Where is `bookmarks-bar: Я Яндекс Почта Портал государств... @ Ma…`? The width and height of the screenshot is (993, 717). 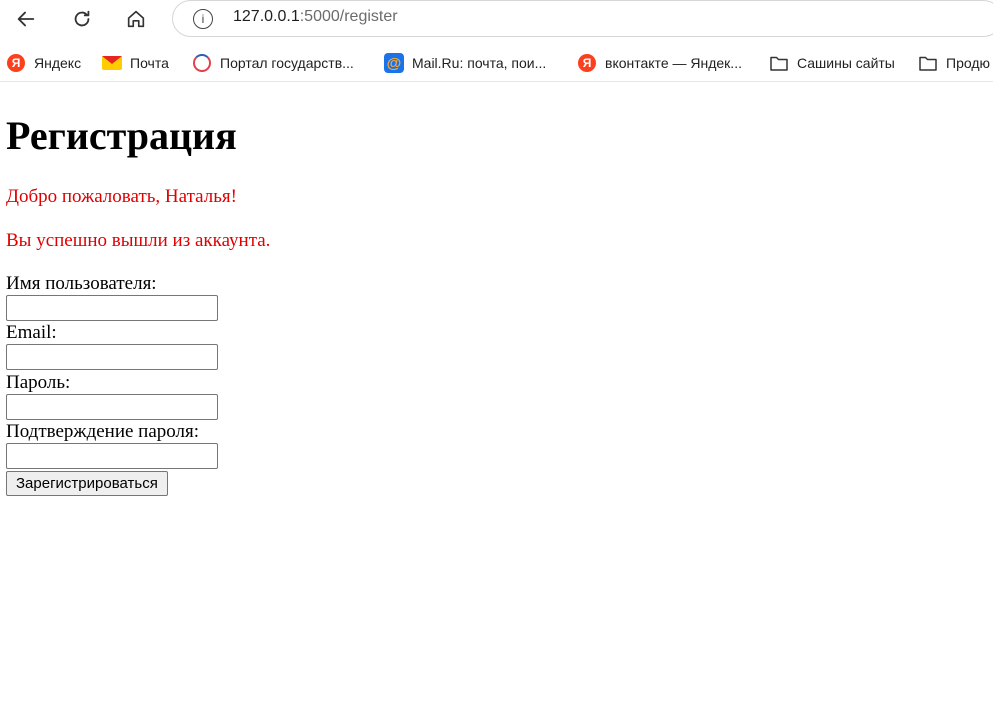 bookmarks-bar: Я Яндекс Почта Портал государств... @ Ma… is located at coordinates (496, 63).